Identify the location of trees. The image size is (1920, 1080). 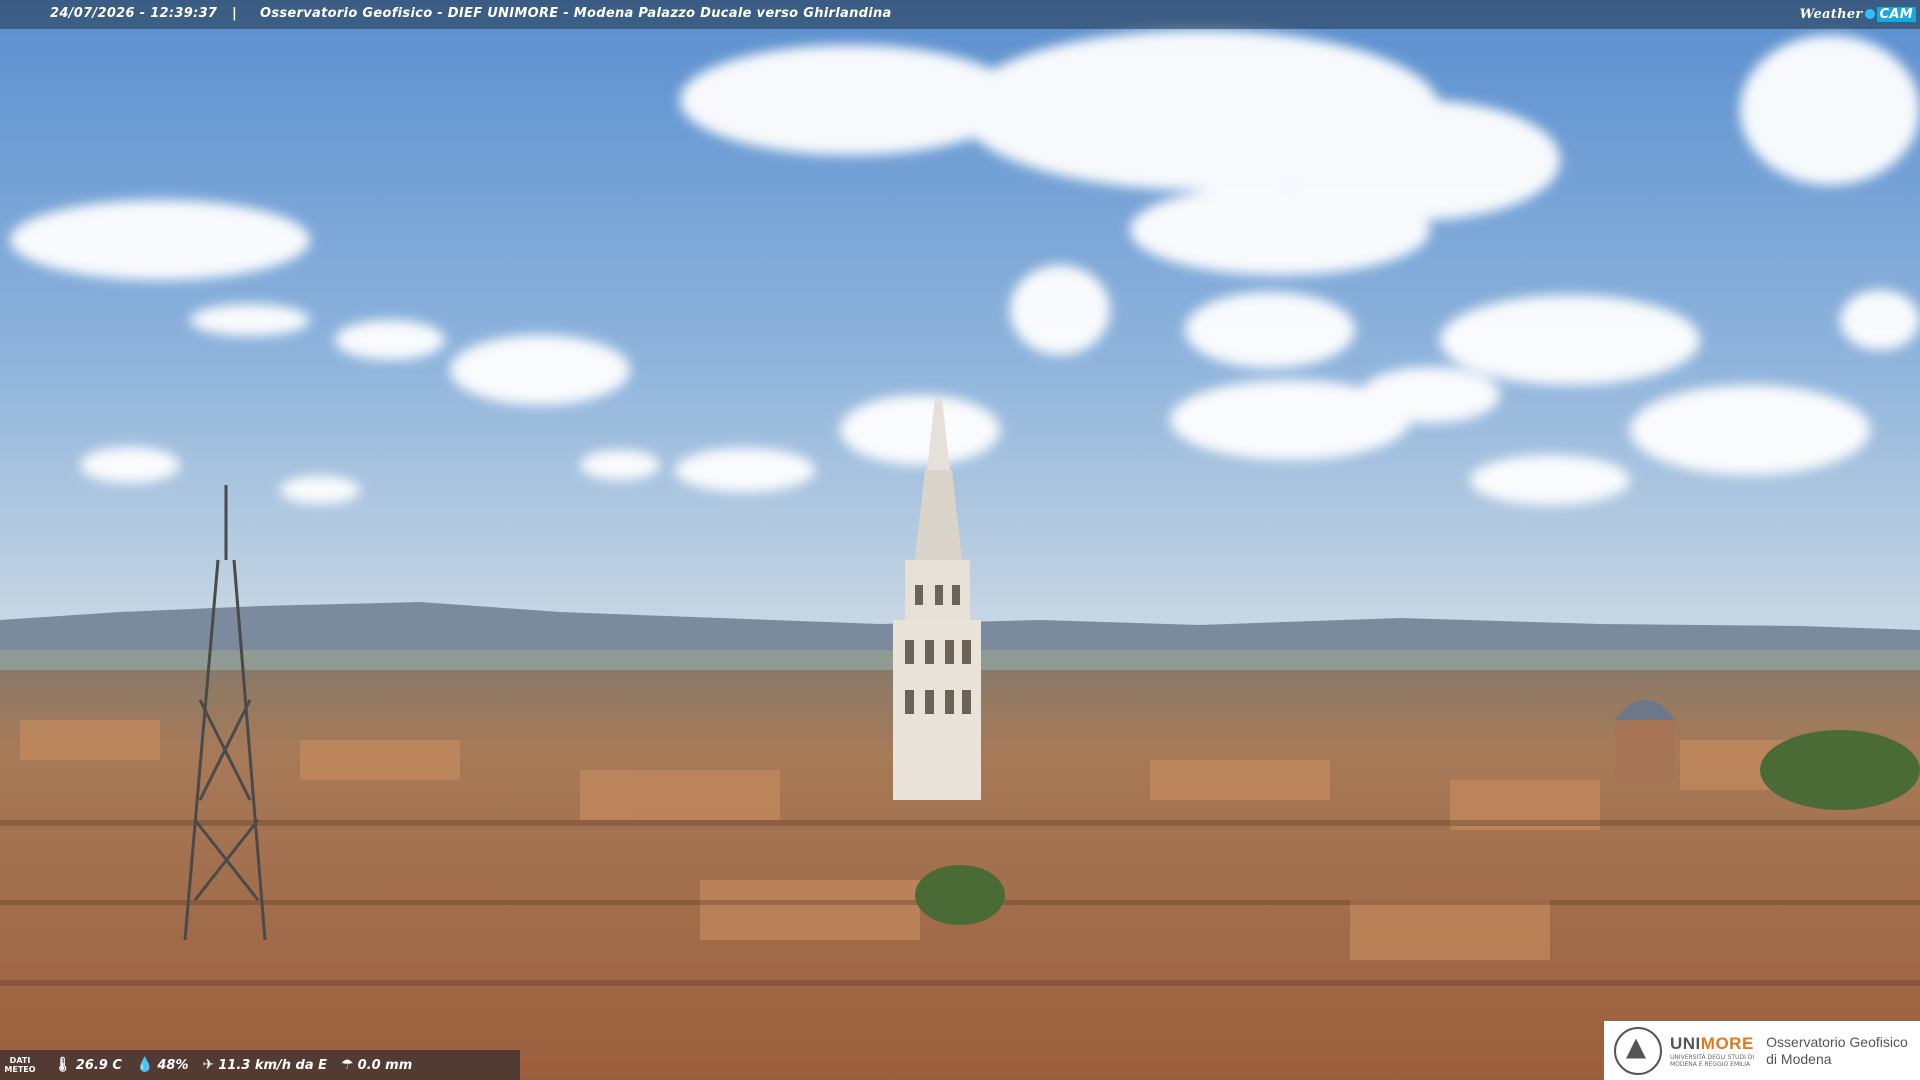
(1840, 770).